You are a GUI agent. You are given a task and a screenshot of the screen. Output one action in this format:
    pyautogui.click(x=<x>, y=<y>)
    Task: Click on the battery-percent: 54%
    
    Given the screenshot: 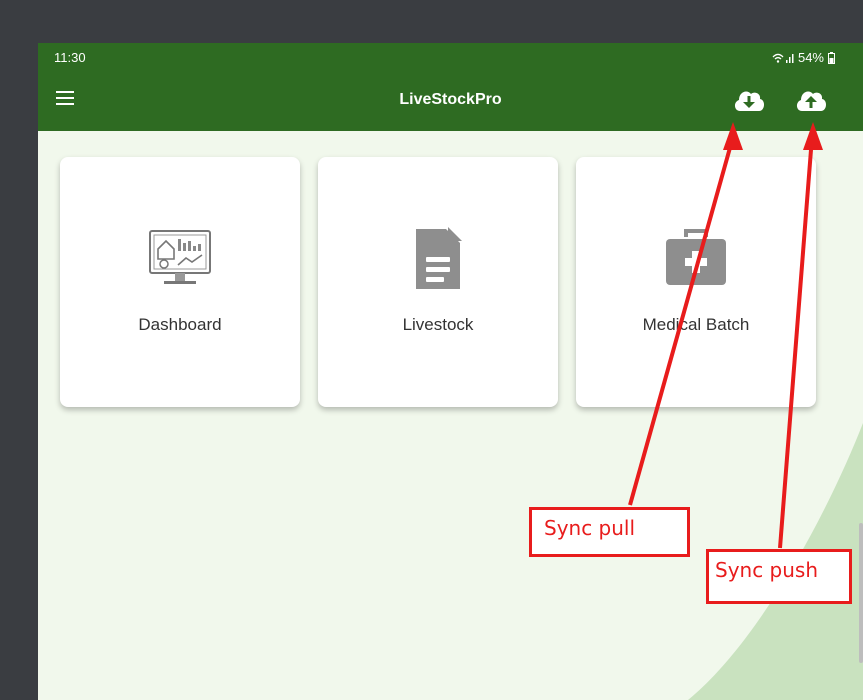 What is the action you would take?
    pyautogui.click(x=810, y=57)
    